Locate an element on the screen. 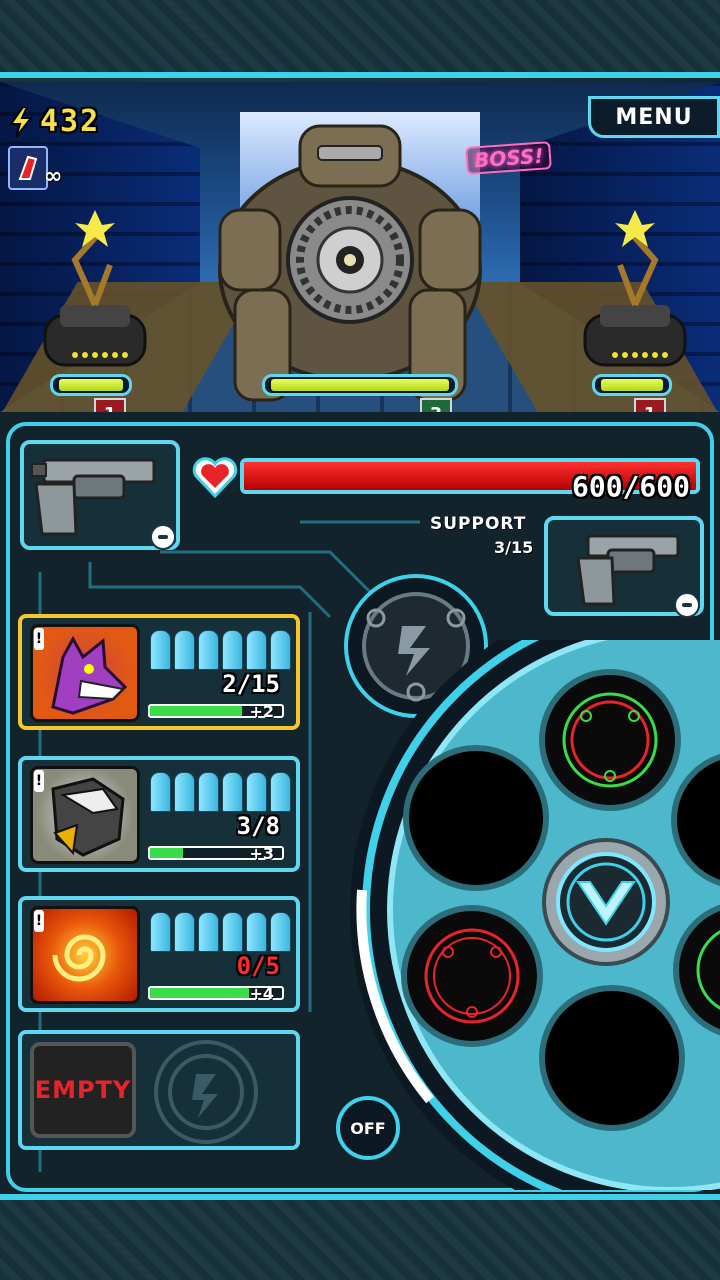 The width and height of the screenshot is (720, 1280). unit-2-reload-fill is located at coordinates (166, 853).